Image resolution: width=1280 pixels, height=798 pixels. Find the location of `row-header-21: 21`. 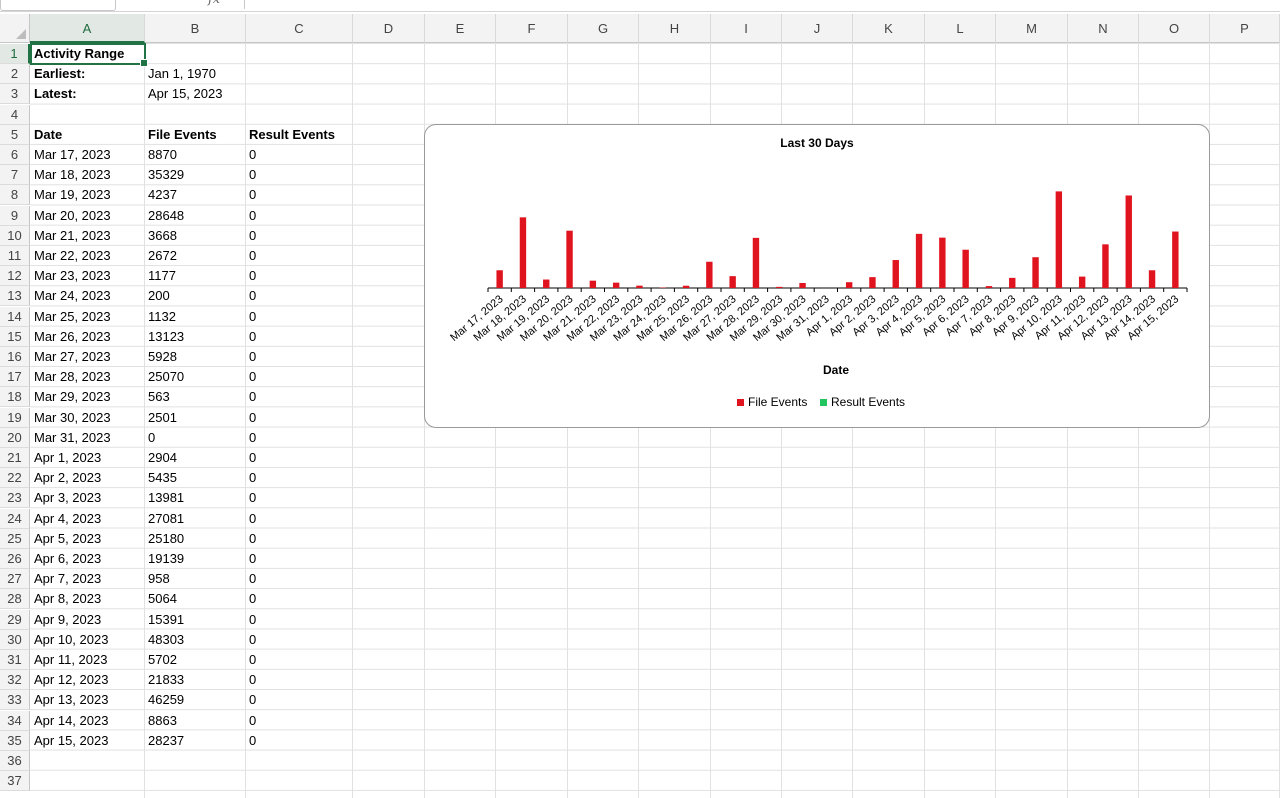

row-header-21: 21 is located at coordinates (15, 458).